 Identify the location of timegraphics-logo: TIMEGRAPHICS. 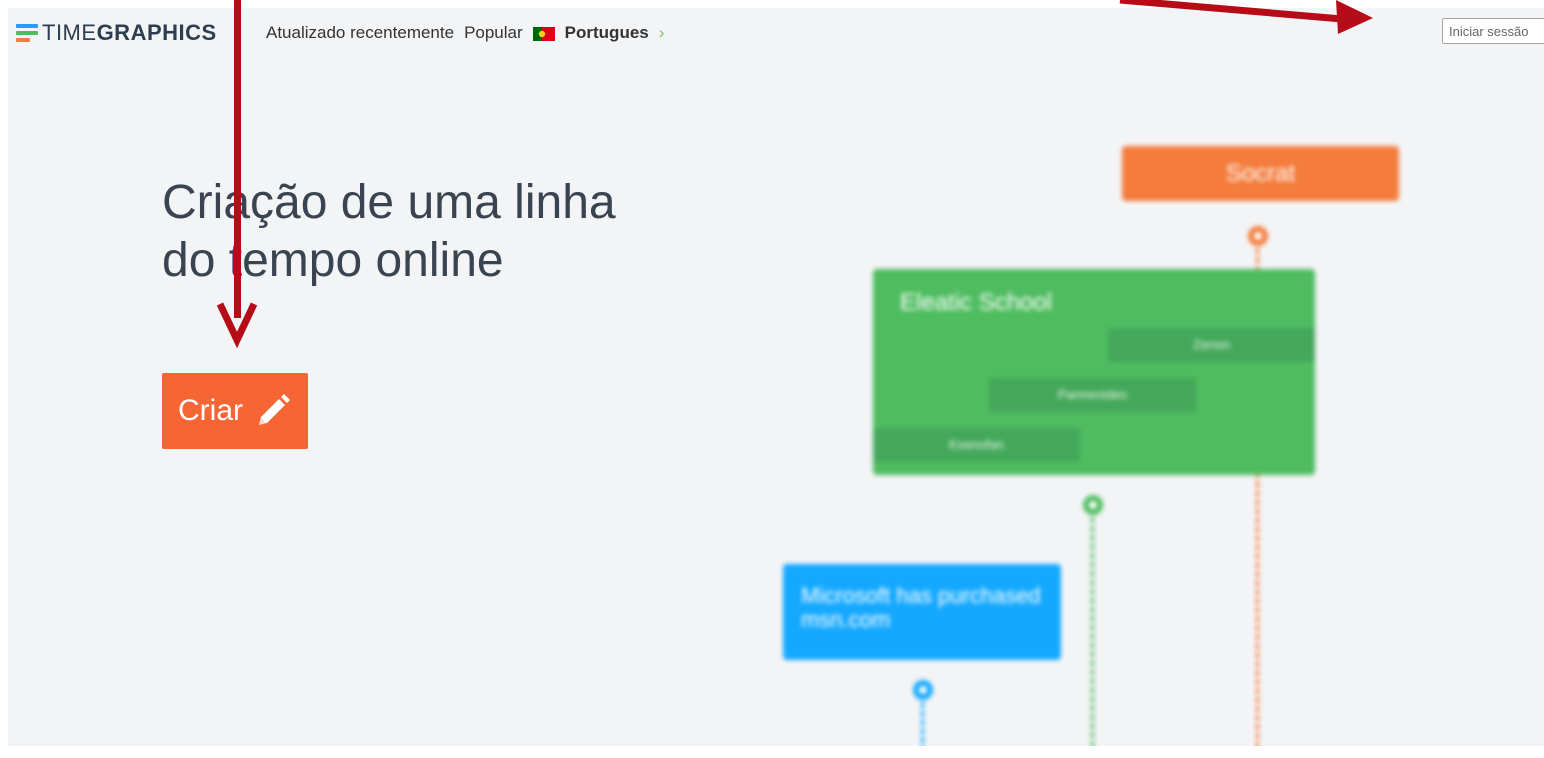
(116, 33).